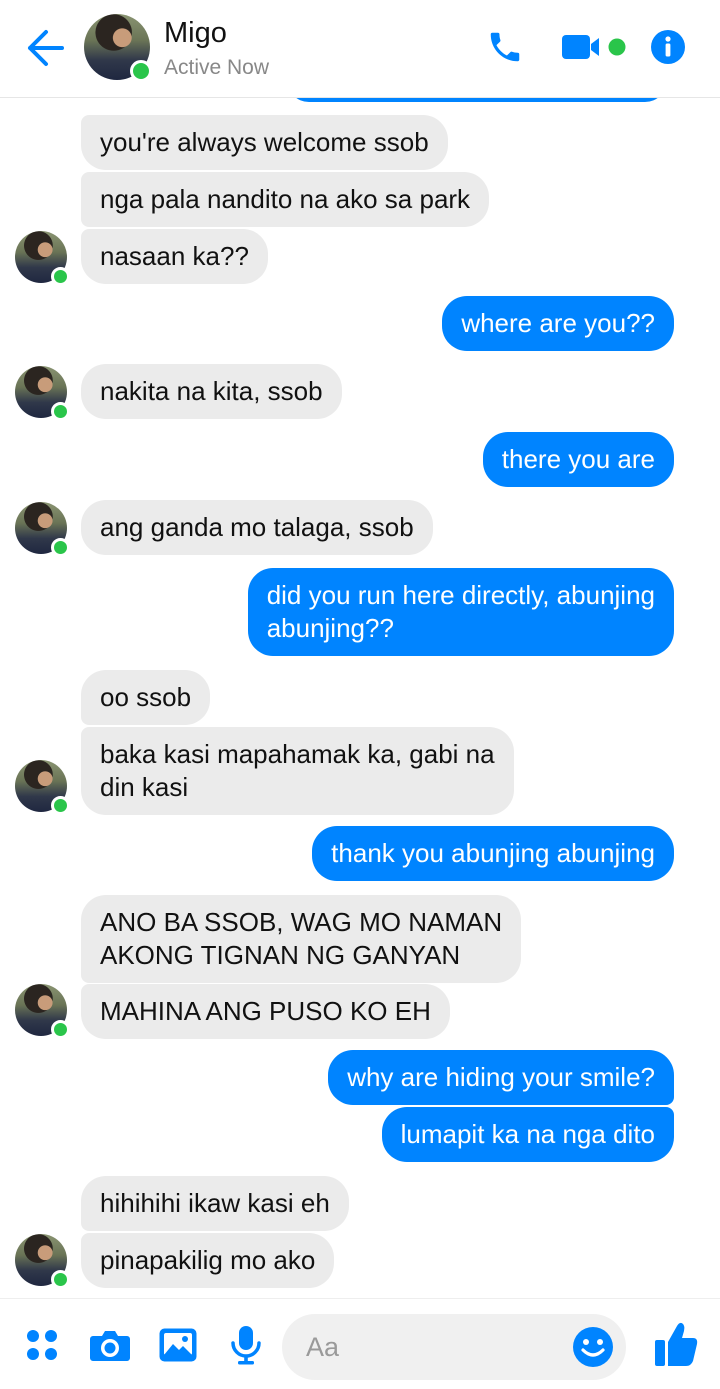 This screenshot has height=1389, width=720. I want to click on message-text: ang ganda mo talaga, ssob, so click(257, 527).